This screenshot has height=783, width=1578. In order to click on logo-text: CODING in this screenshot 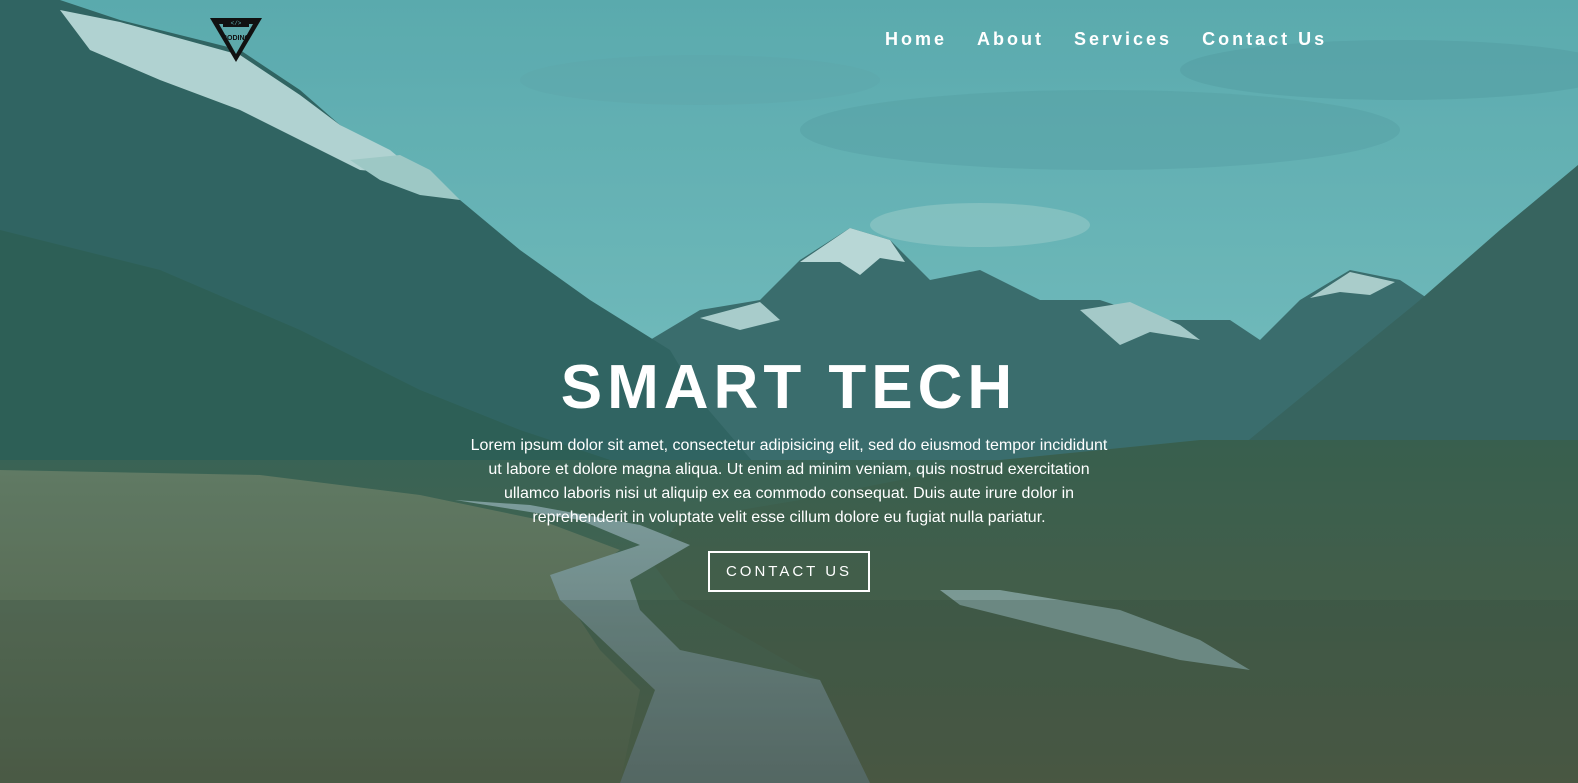, I will do `click(236, 38)`.